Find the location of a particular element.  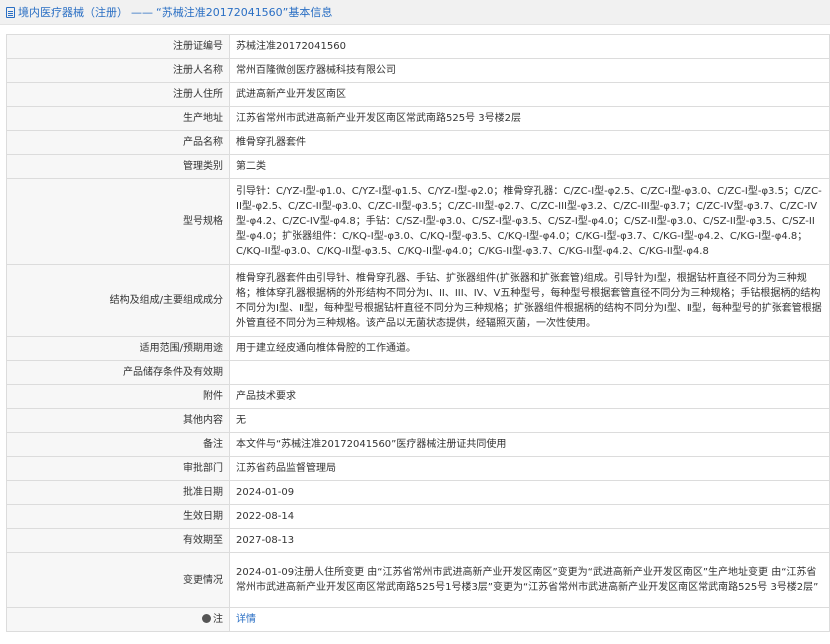

field-label: 其他内容 is located at coordinates (118, 420).